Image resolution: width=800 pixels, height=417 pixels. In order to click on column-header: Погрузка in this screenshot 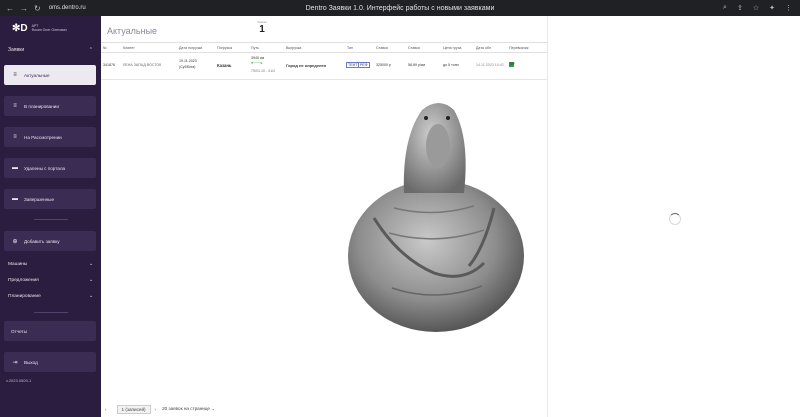, I will do `click(224, 48)`.